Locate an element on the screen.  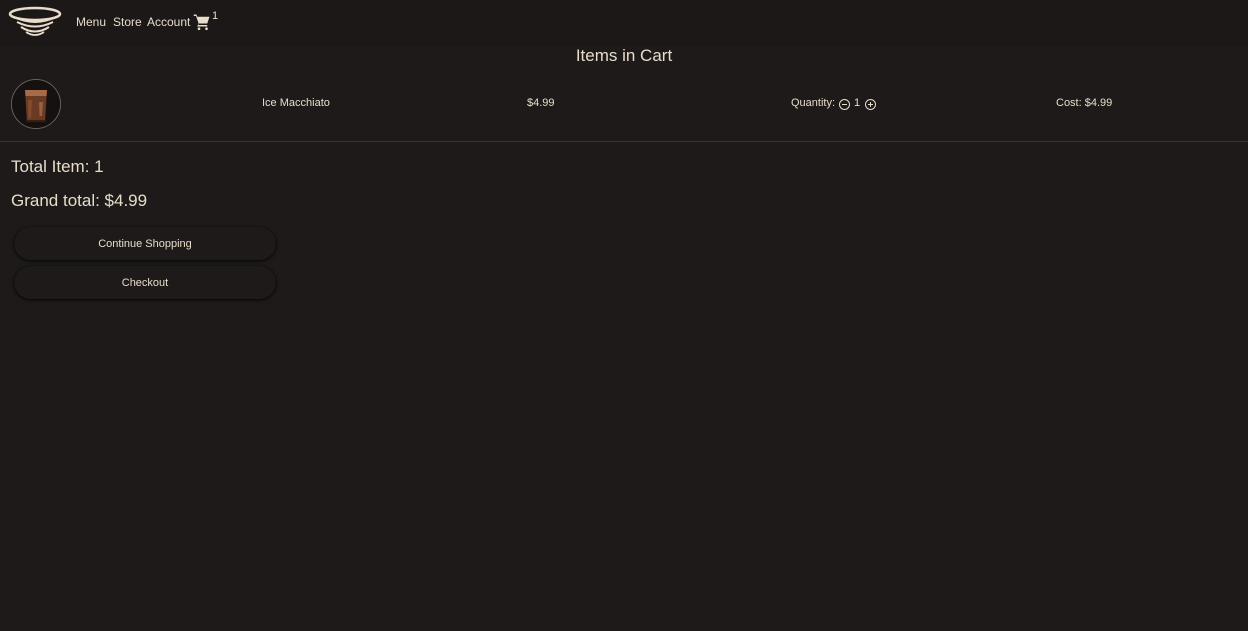
logo-icon is located at coordinates (35, 22).